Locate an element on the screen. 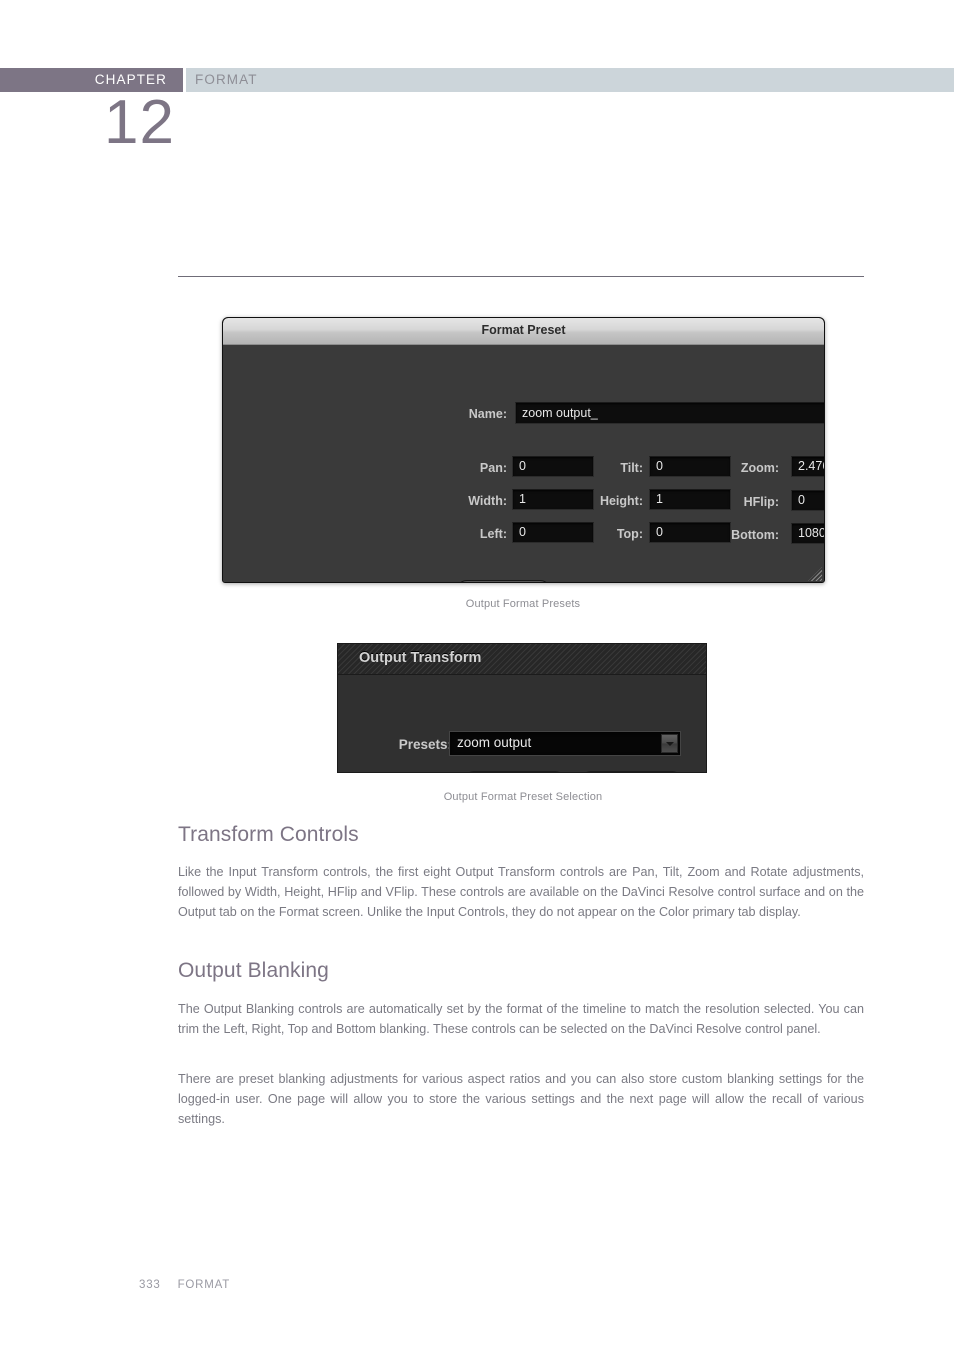 The height and width of the screenshot is (1350, 954). pan-label: Pan: is located at coordinates (493, 468).